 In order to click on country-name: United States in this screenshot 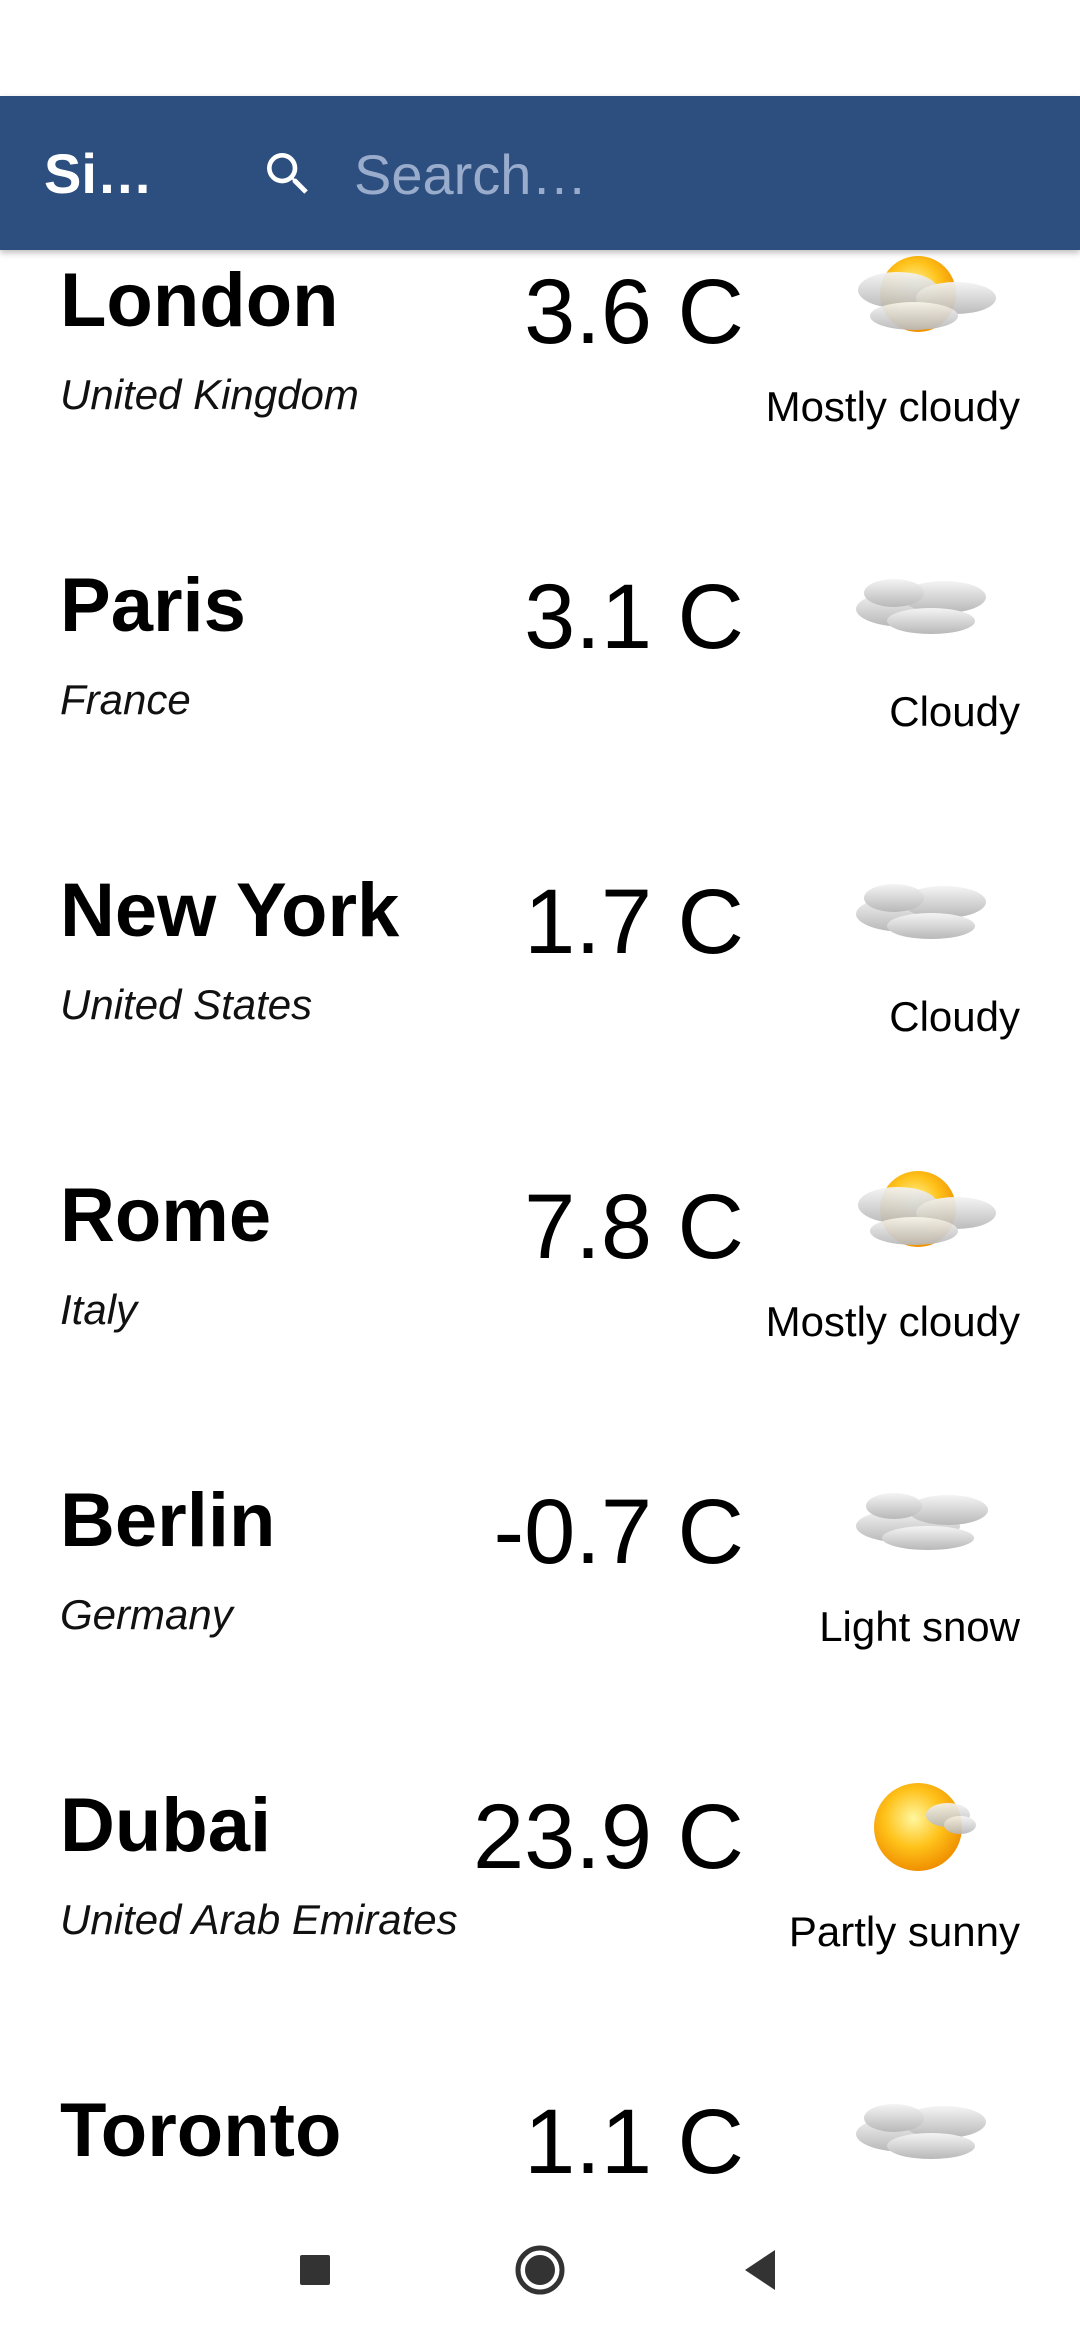, I will do `click(186, 1004)`.